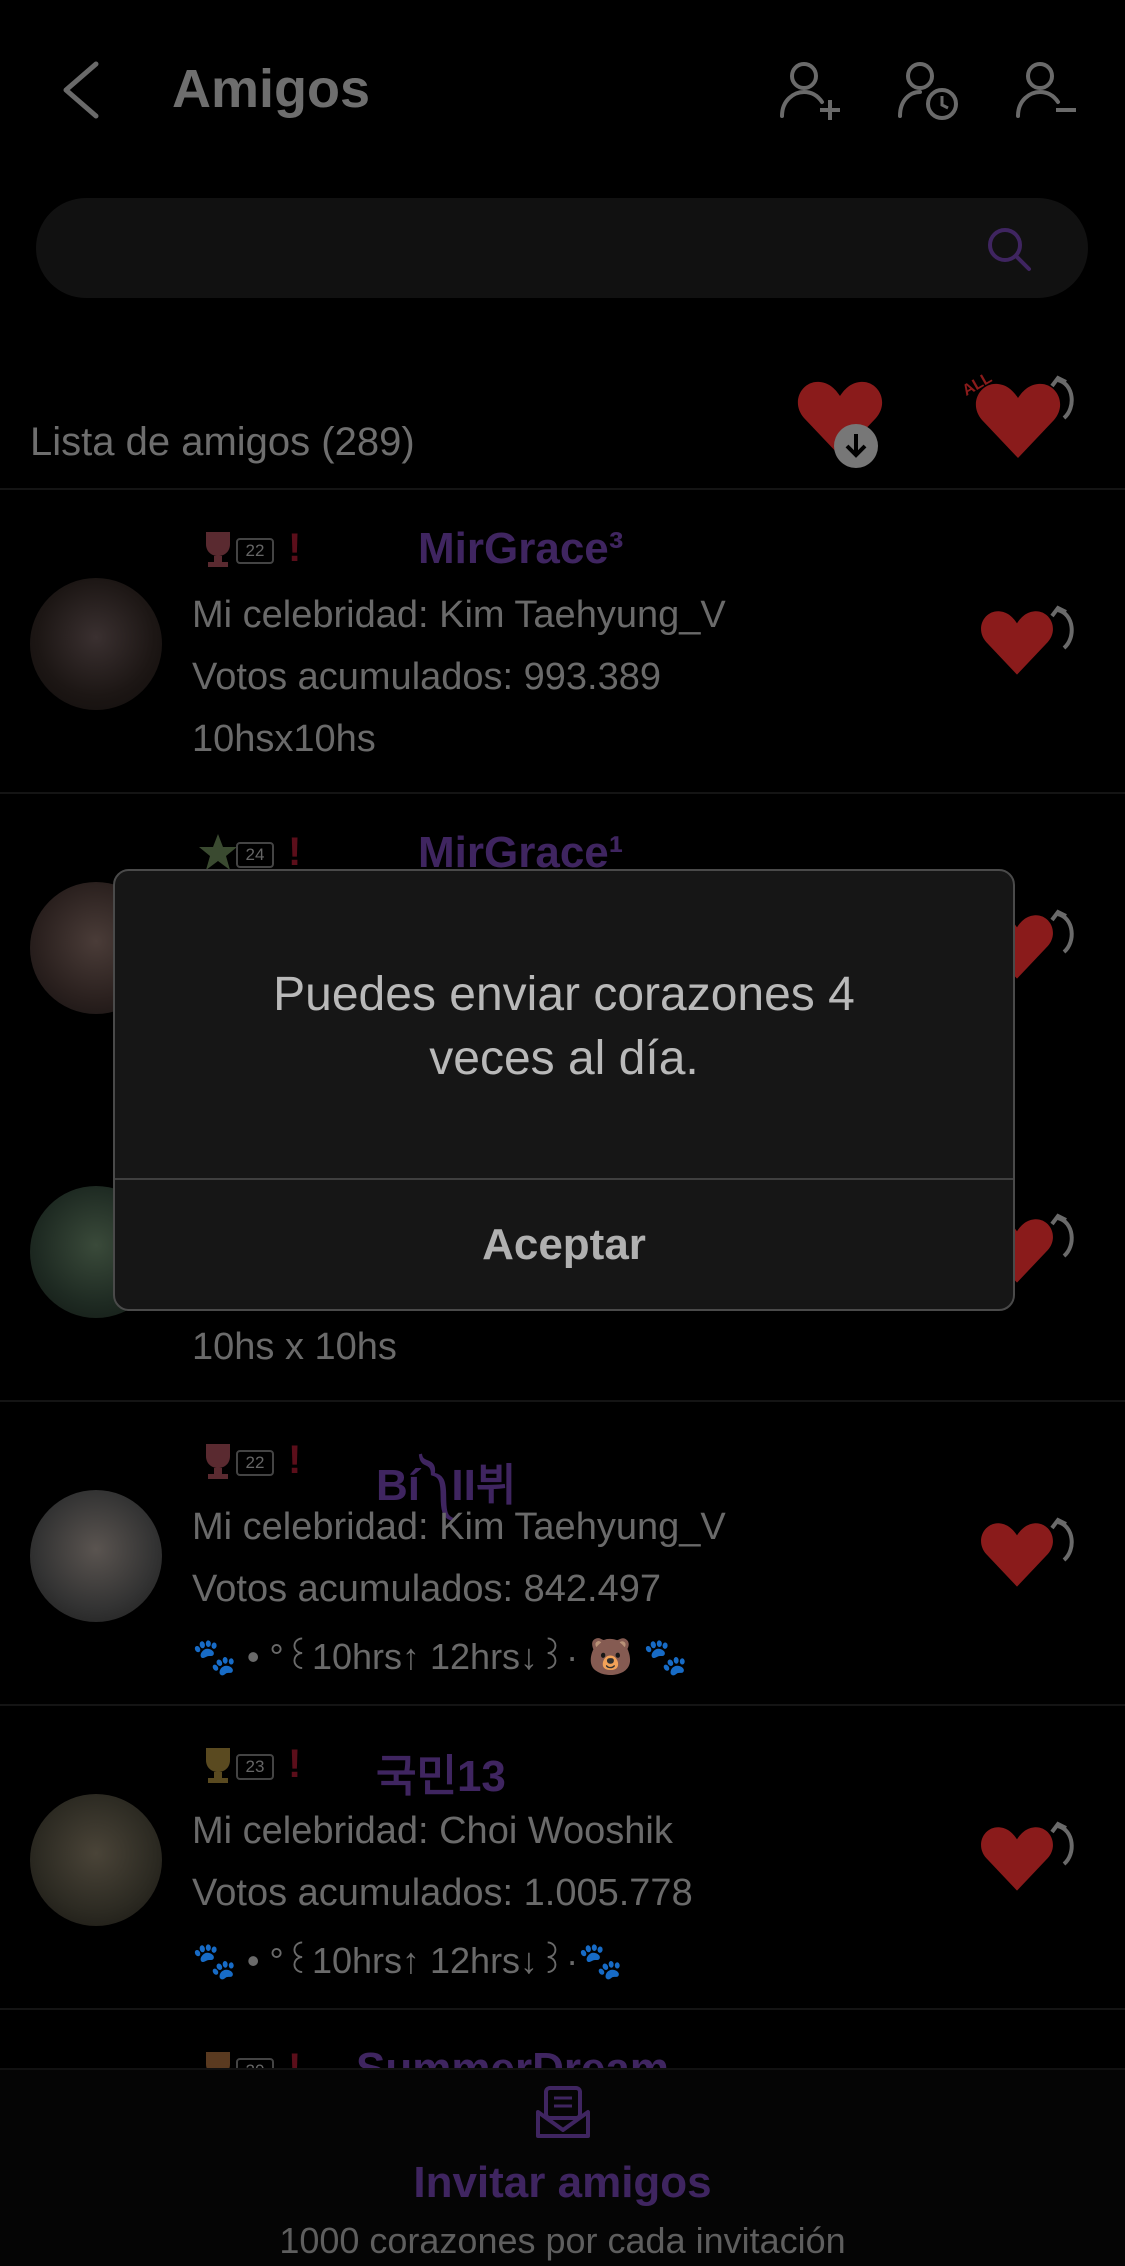 The height and width of the screenshot is (2266, 1125). What do you see at coordinates (562, 2240) in the screenshot?
I see `invite-reward-text: 1000 corazones por cada invitación` at bounding box center [562, 2240].